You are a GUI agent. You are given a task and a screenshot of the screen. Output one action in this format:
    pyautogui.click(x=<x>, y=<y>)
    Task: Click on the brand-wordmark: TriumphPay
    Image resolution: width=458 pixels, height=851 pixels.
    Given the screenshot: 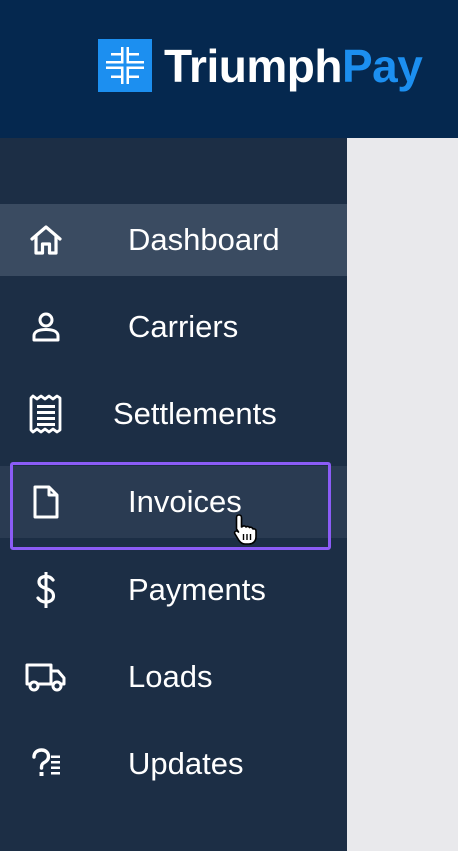 What is the action you would take?
    pyautogui.click(x=293, y=66)
    